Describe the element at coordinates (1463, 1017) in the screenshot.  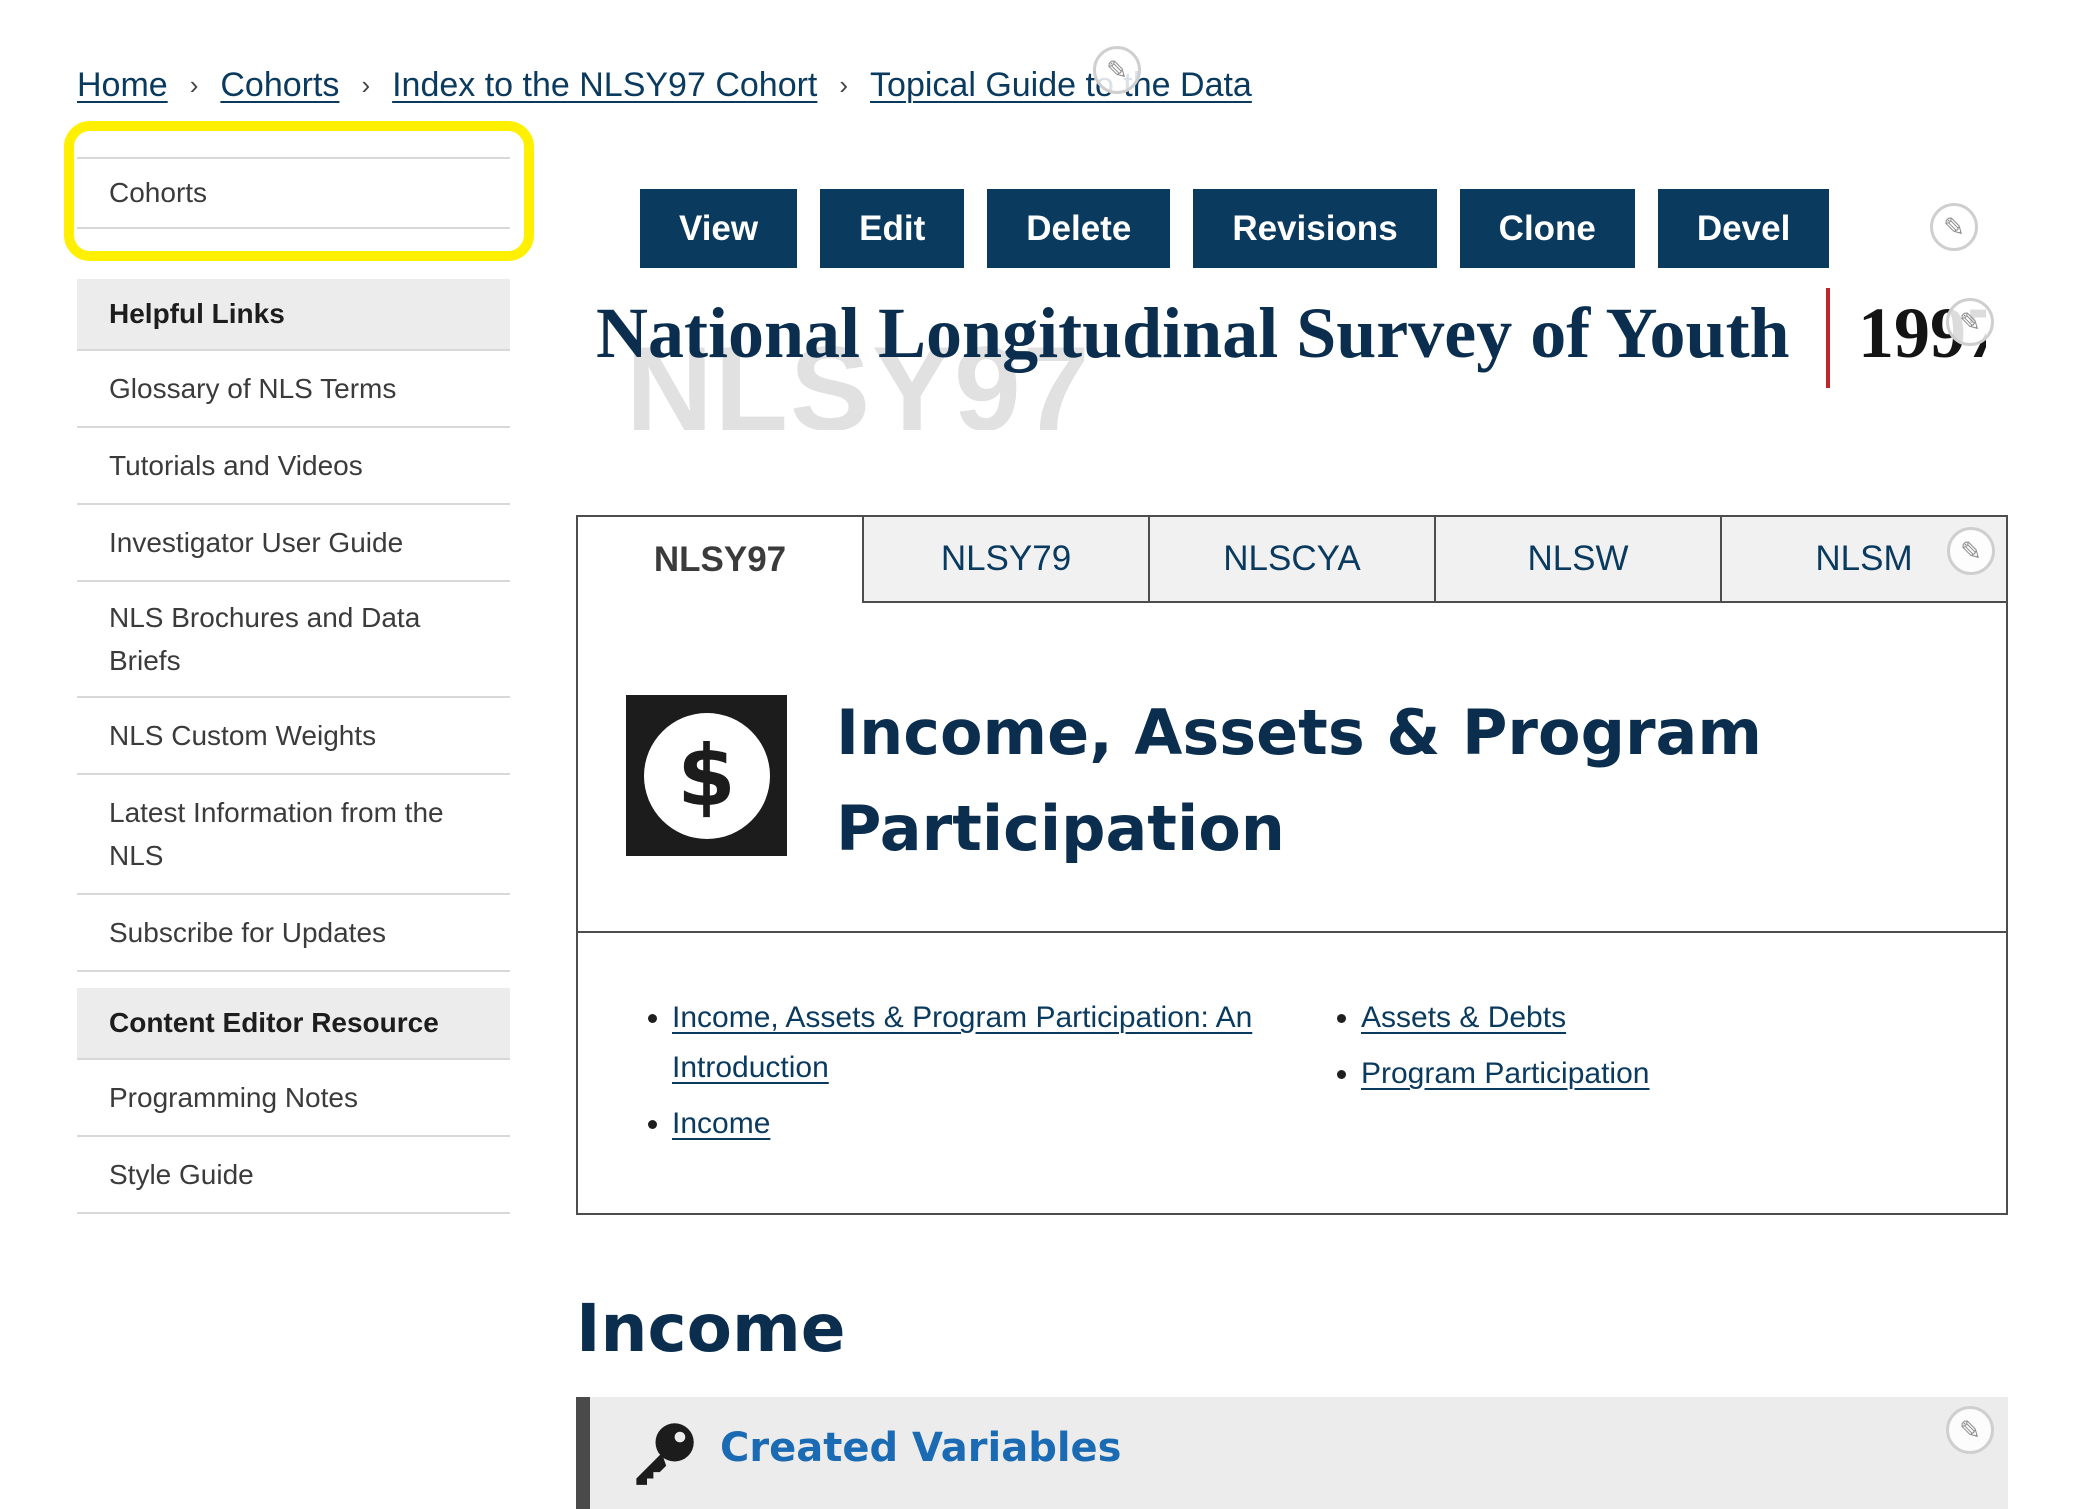
I see `link-assets-debts: Assets & Debts` at that location.